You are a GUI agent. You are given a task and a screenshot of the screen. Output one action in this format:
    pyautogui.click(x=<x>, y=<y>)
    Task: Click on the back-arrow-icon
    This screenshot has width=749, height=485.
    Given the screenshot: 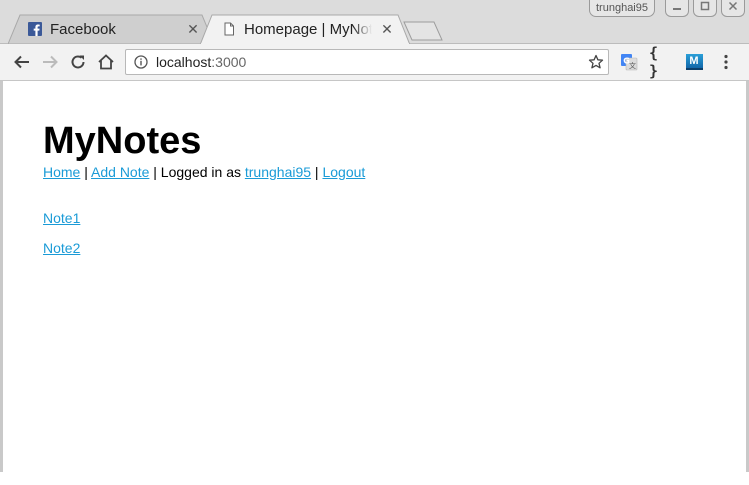 What is the action you would take?
    pyautogui.click(x=21, y=62)
    